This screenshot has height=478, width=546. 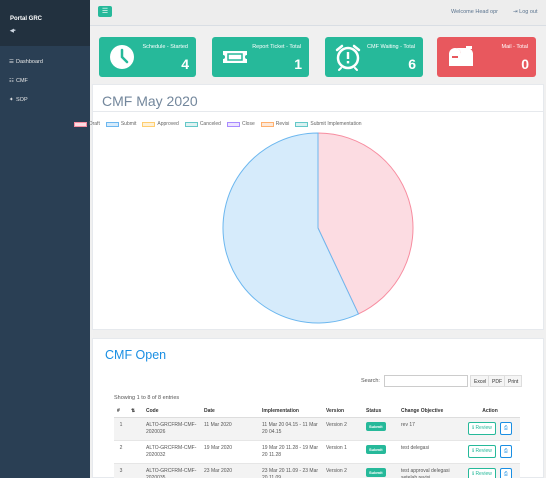 What do you see at coordinates (121, 470) in the screenshot?
I see `cell-number: 3` at bounding box center [121, 470].